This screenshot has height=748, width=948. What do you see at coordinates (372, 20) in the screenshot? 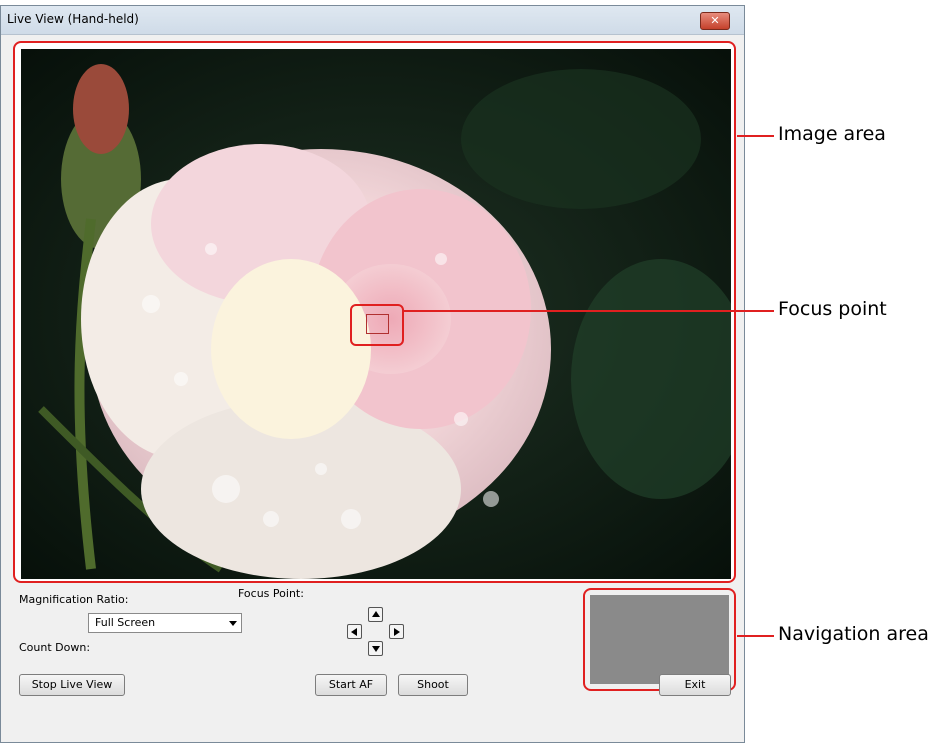
I see `title-bar: Live View (Hand-held) ✕` at bounding box center [372, 20].